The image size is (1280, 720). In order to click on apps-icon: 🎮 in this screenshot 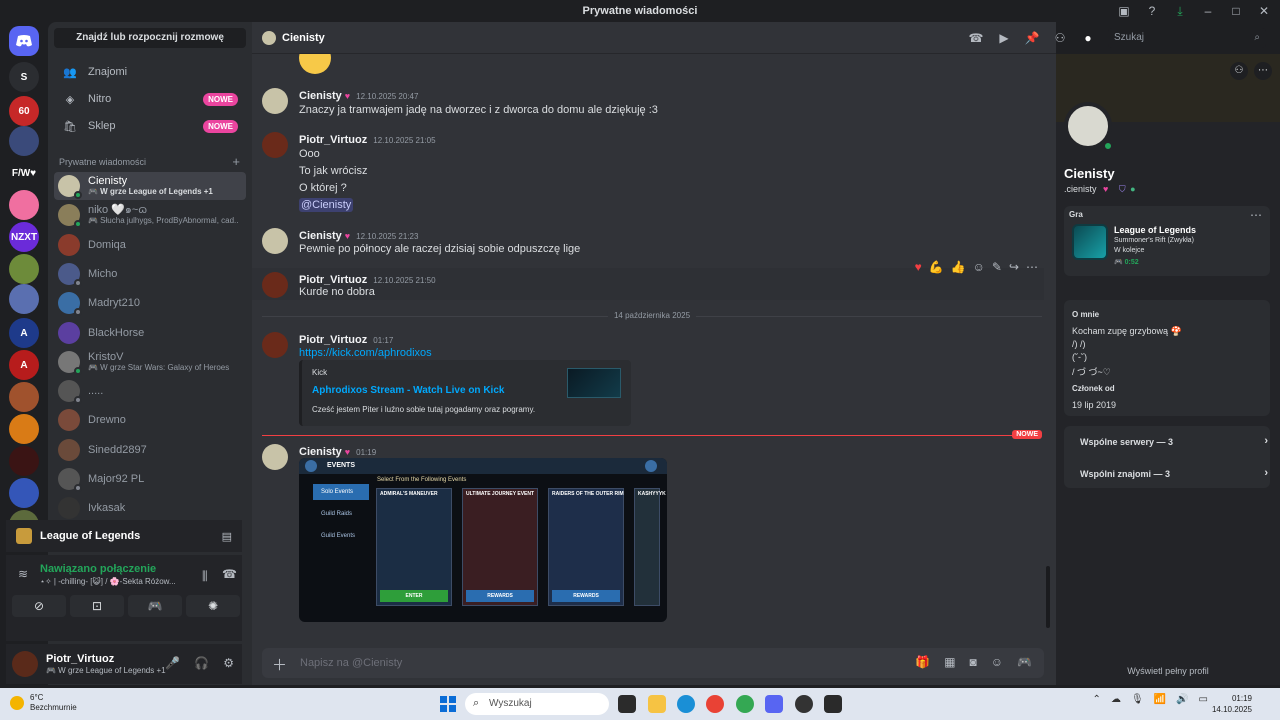, I will do `click(1024, 662)`.